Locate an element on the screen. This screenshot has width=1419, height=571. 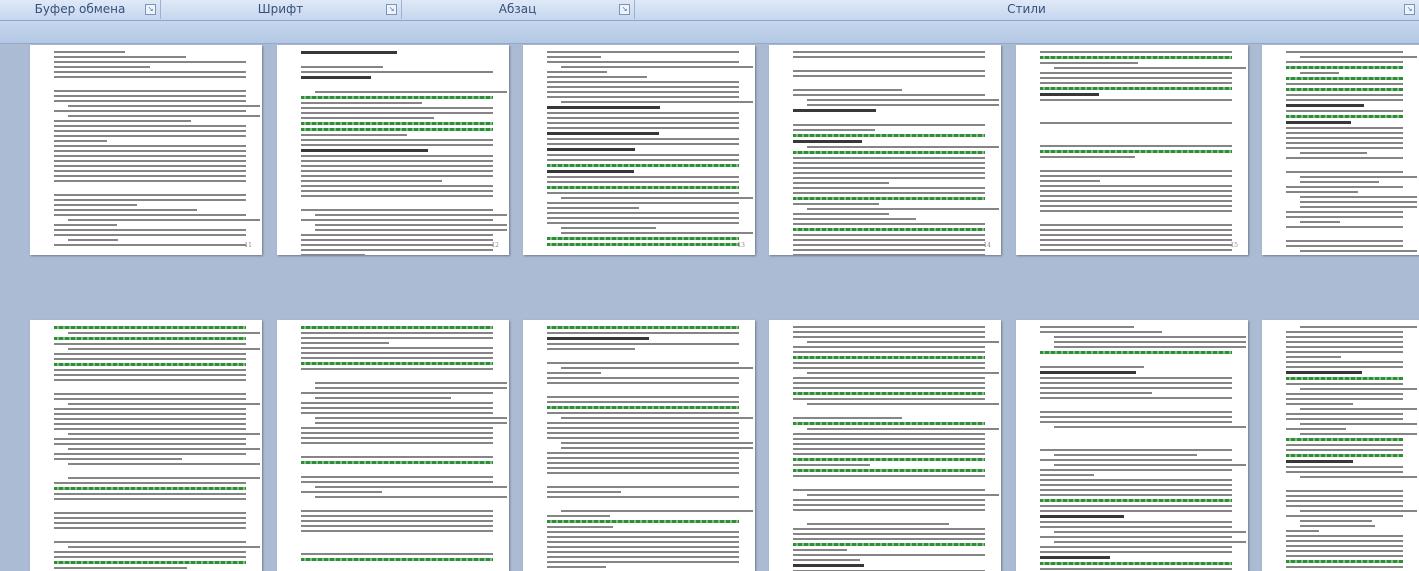
ribbon-group-label: Абзац is located at coordinates (517, 9).